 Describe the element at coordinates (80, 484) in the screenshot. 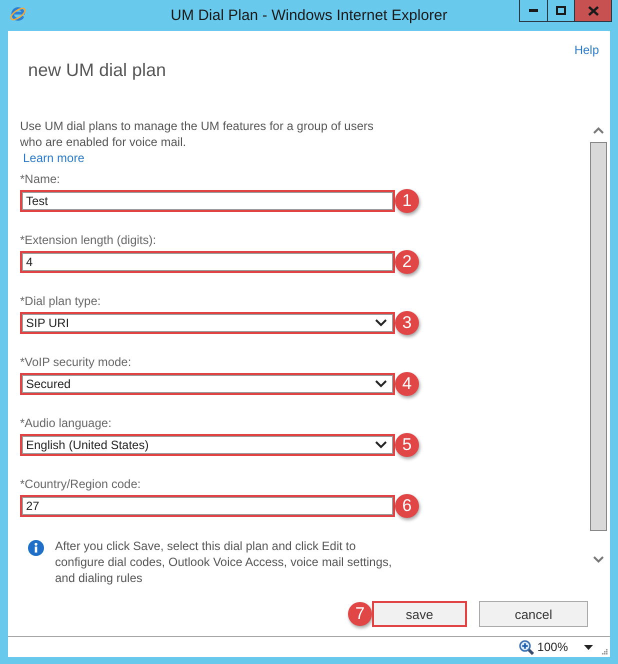

I see `field-label: *Country/Region code:` at that location.